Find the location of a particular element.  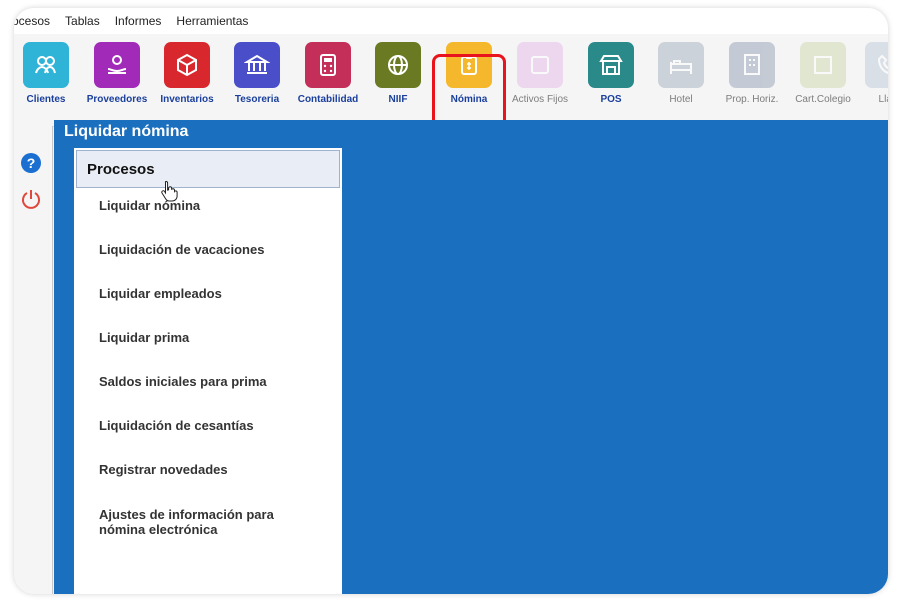

niif-label: NIIF is located at coordinates (398, 99).